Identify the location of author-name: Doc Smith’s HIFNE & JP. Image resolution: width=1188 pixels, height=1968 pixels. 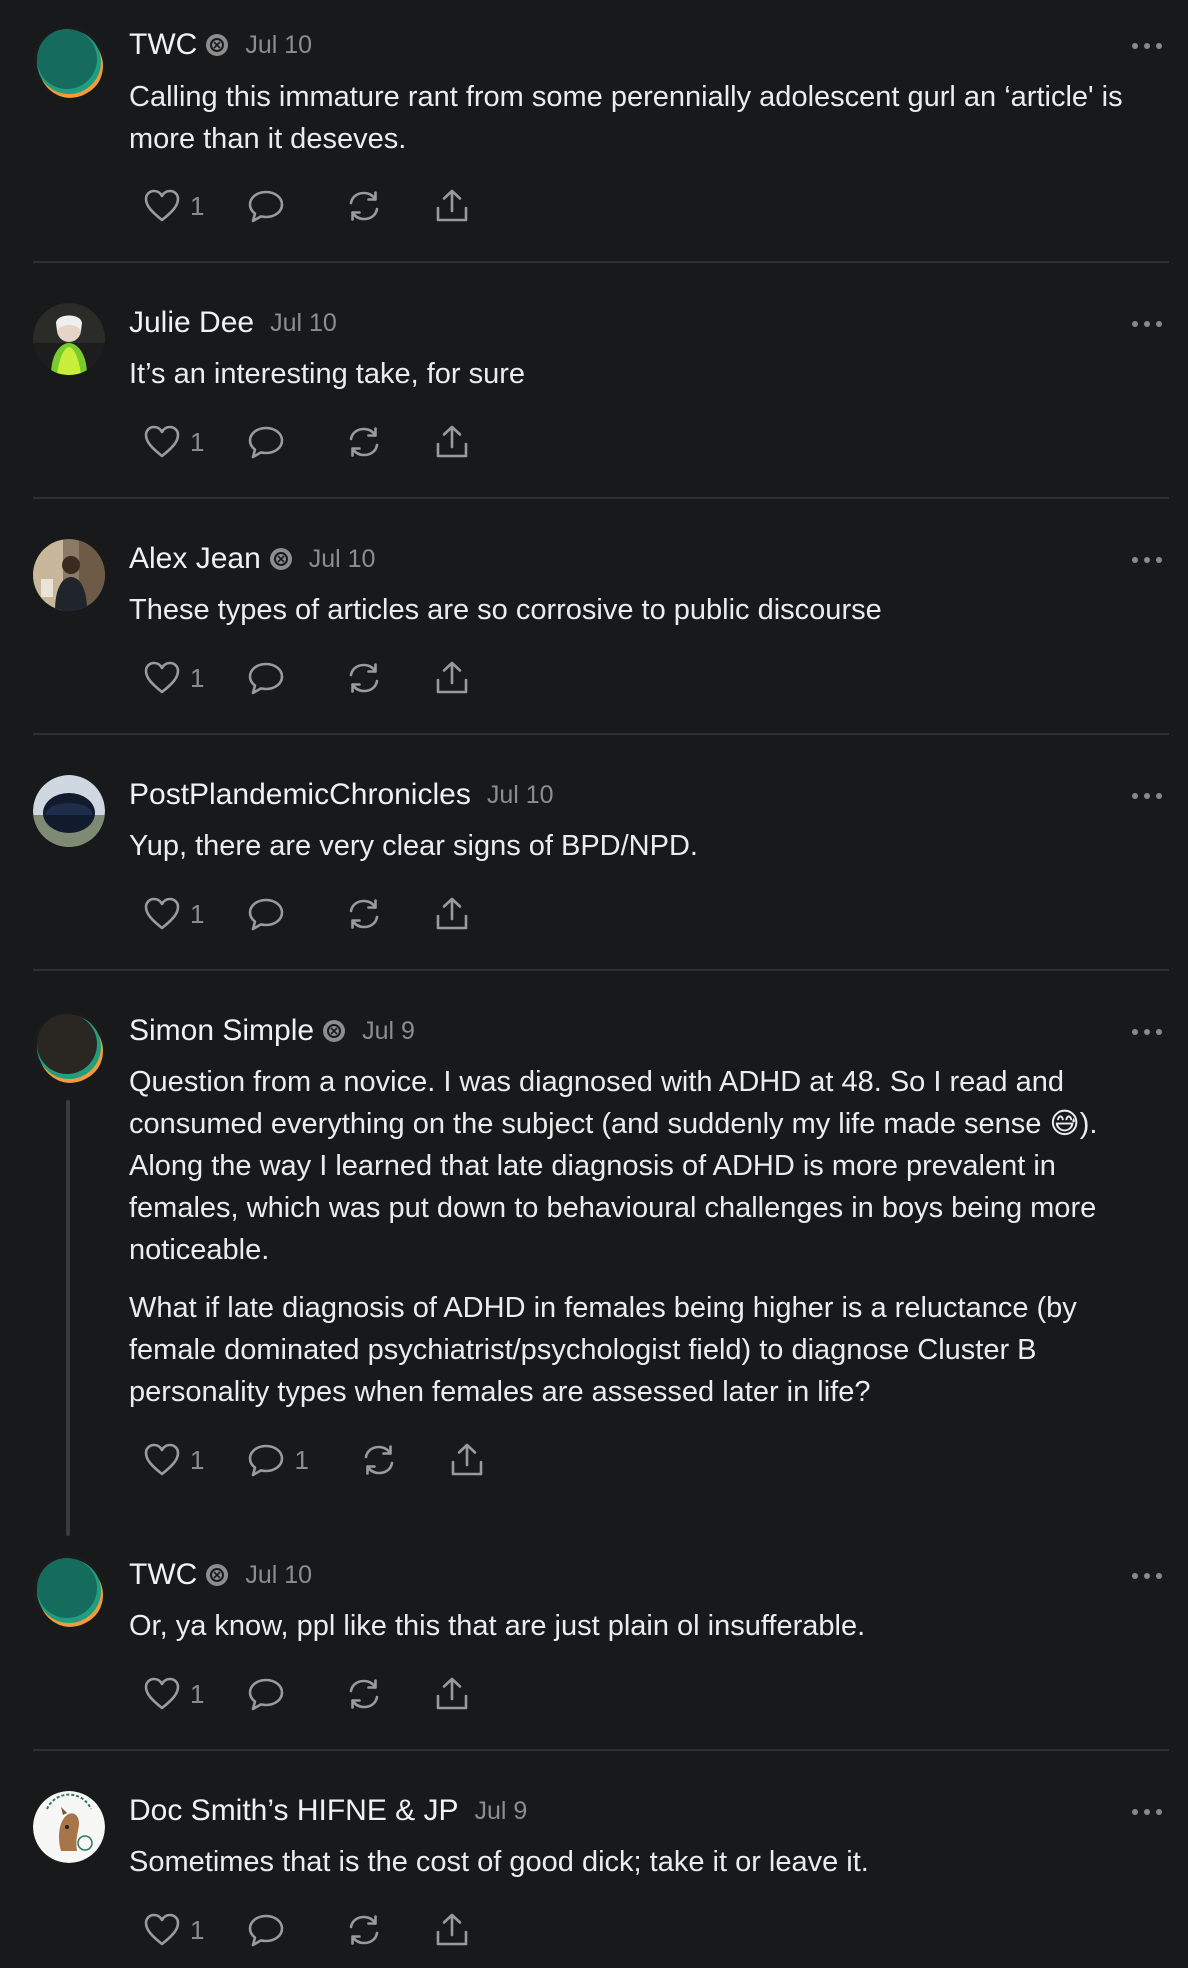
(294, 1811).